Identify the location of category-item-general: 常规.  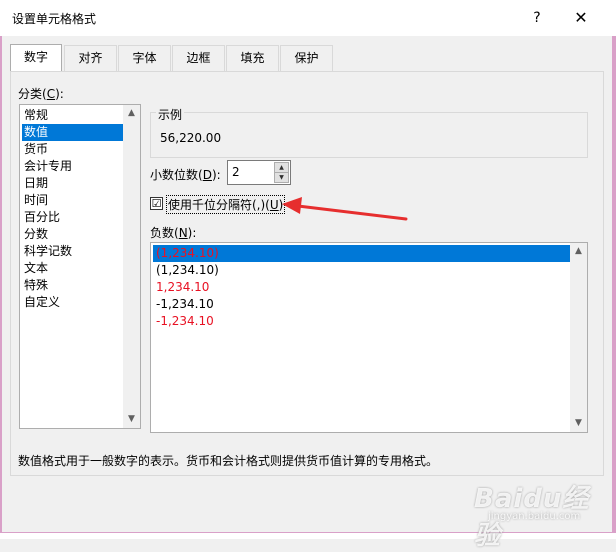
(73, 115).